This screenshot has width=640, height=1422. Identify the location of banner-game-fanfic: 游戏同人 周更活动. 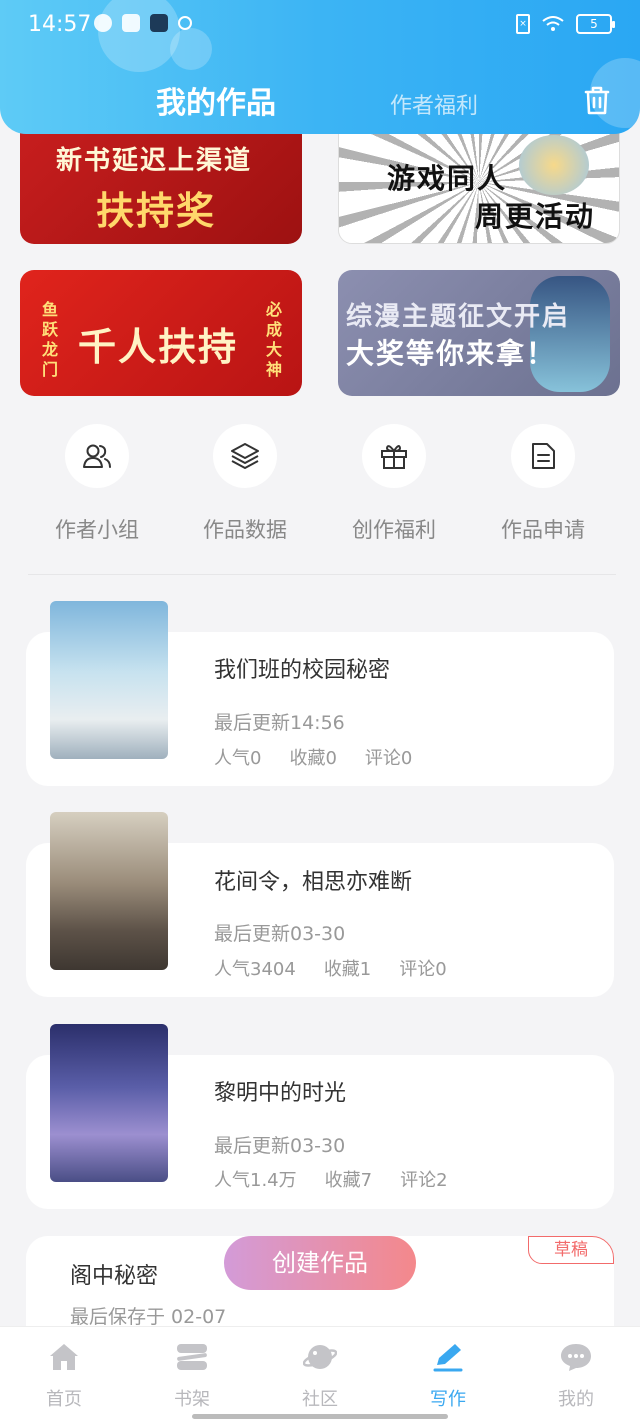
(479, 182).